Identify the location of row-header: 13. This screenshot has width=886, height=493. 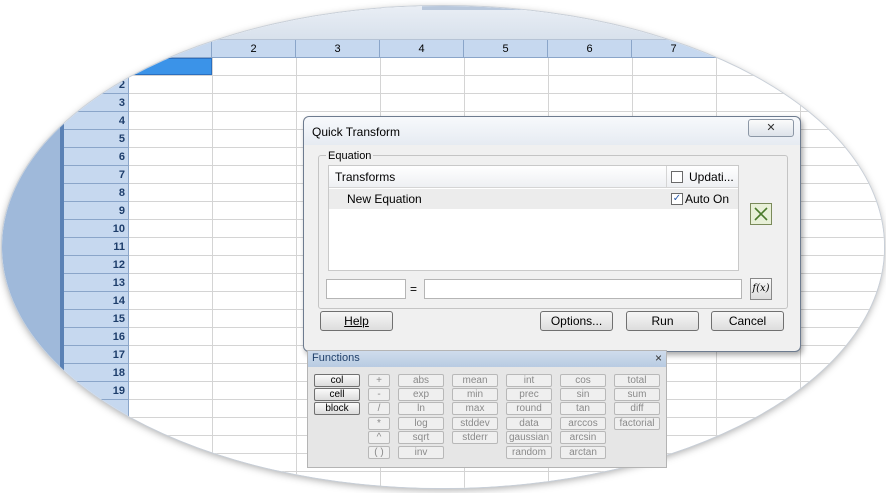
(96, 283).